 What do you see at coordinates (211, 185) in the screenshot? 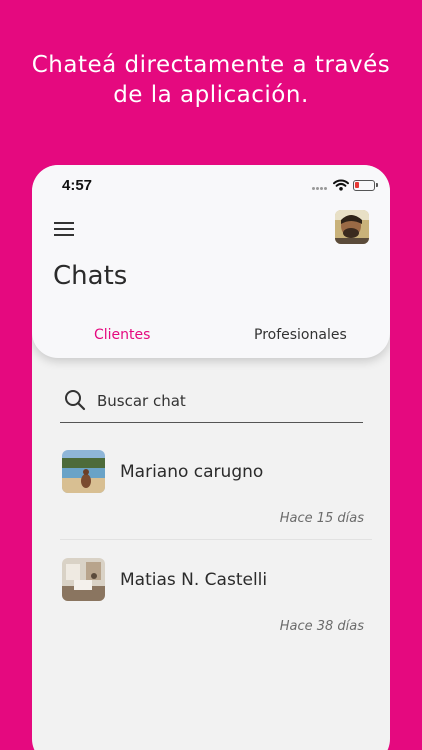
I see `status-bar: 4:57` at bounding box center [211, 185].